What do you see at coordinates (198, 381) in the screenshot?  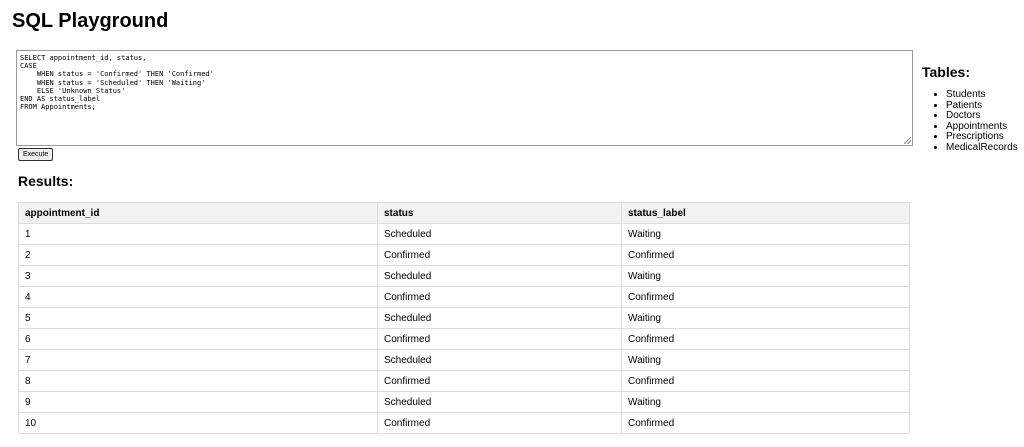 I see `table-cell-appointment-id: 8` at bounding box center [198, 381].